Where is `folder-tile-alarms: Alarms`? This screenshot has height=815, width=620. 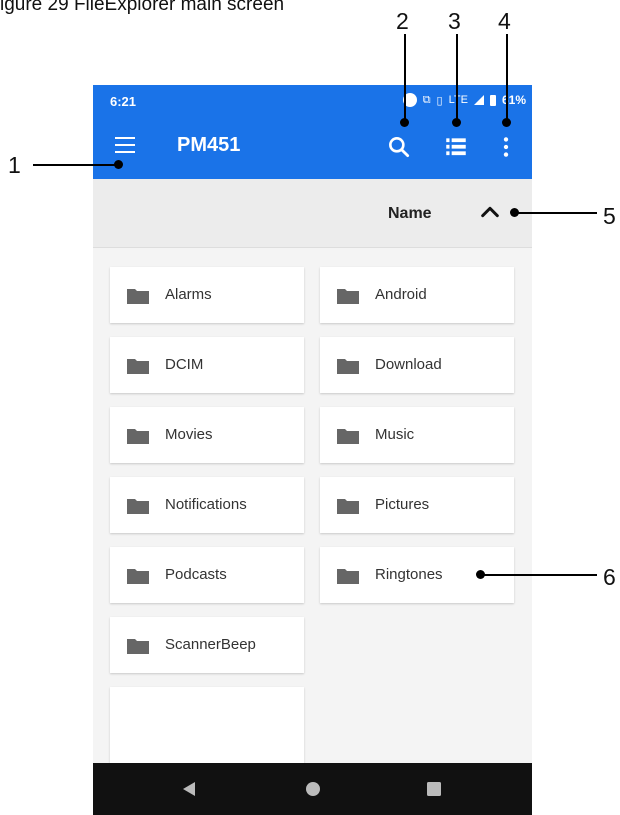
folder-tile-alarms: Alarms is located at coordinates (207, 295).